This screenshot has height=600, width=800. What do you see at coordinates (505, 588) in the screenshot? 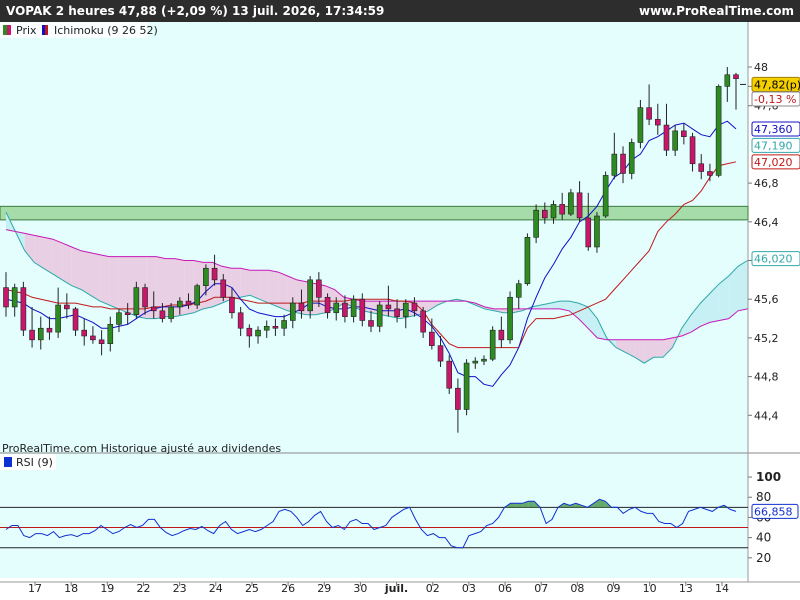
I see `x-tick-label: 06` at bounding box center [505, 588].